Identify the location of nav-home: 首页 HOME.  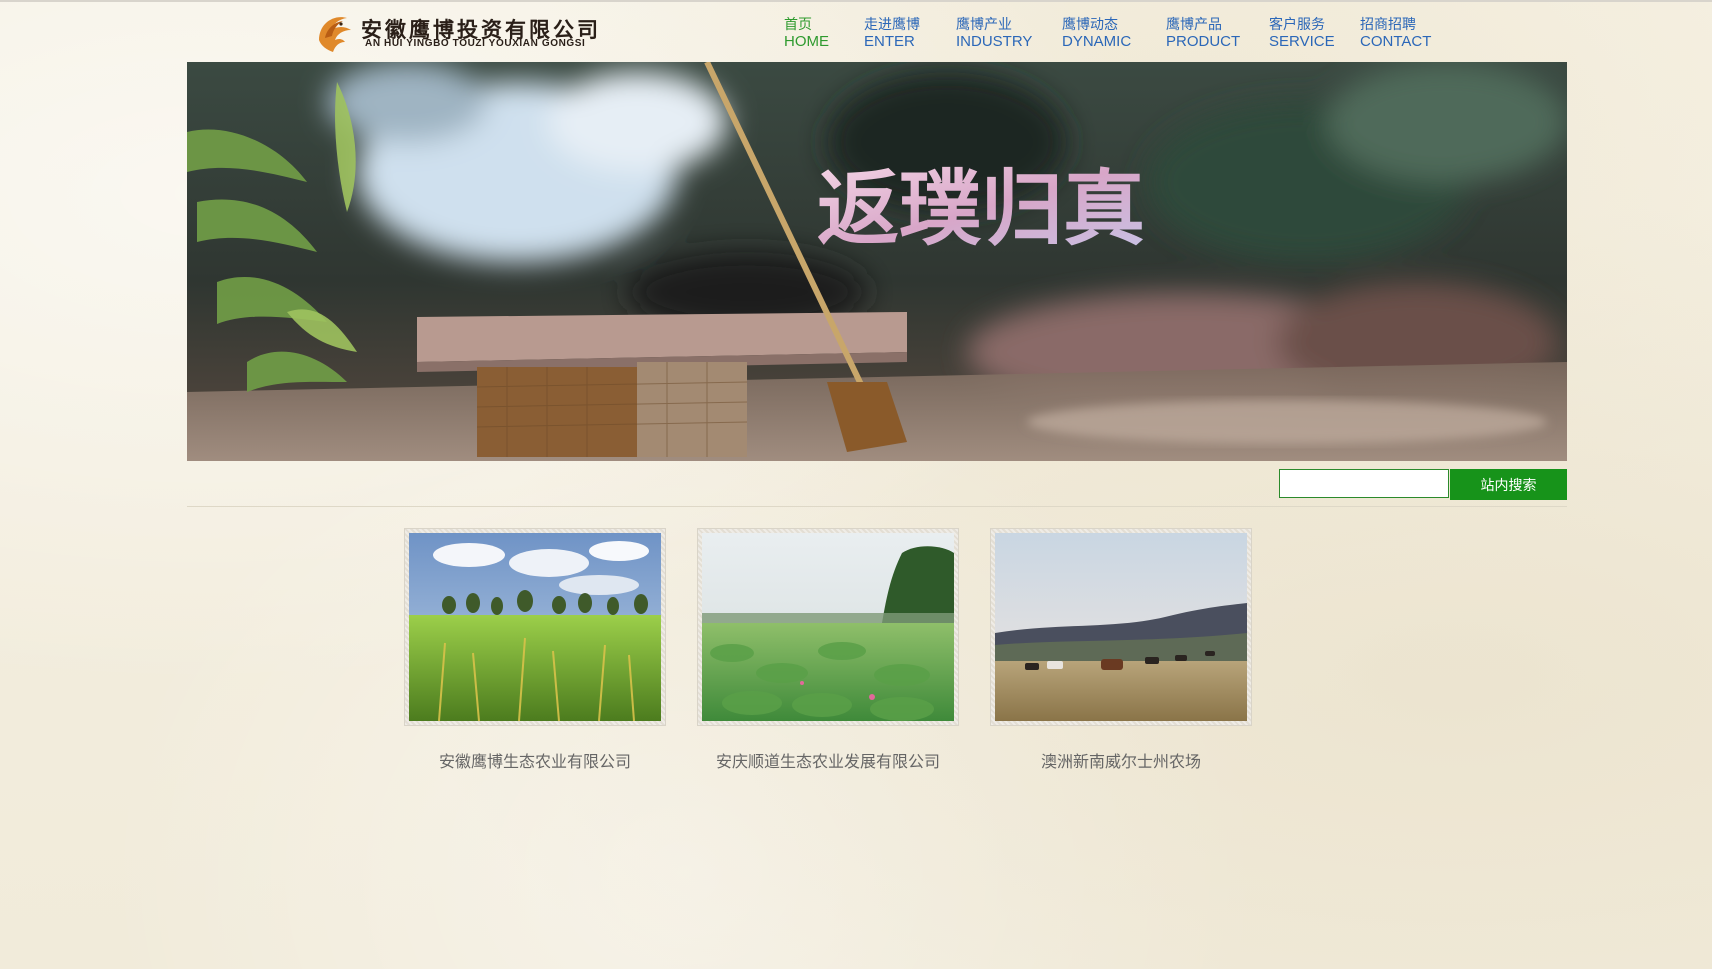
(806, 33).